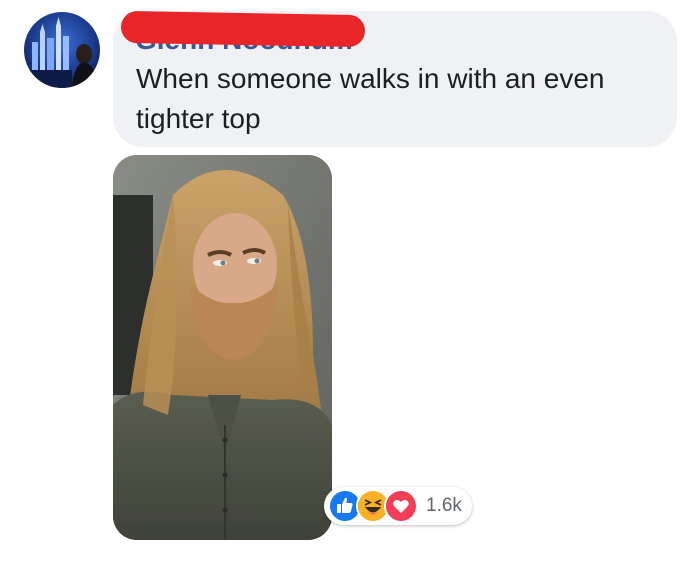 The height and width of the screenshot is (561, 700). What do you see at coordinates (401, 506) in the screenshot?
I see `love-icon` at bounding box center [401, 506].